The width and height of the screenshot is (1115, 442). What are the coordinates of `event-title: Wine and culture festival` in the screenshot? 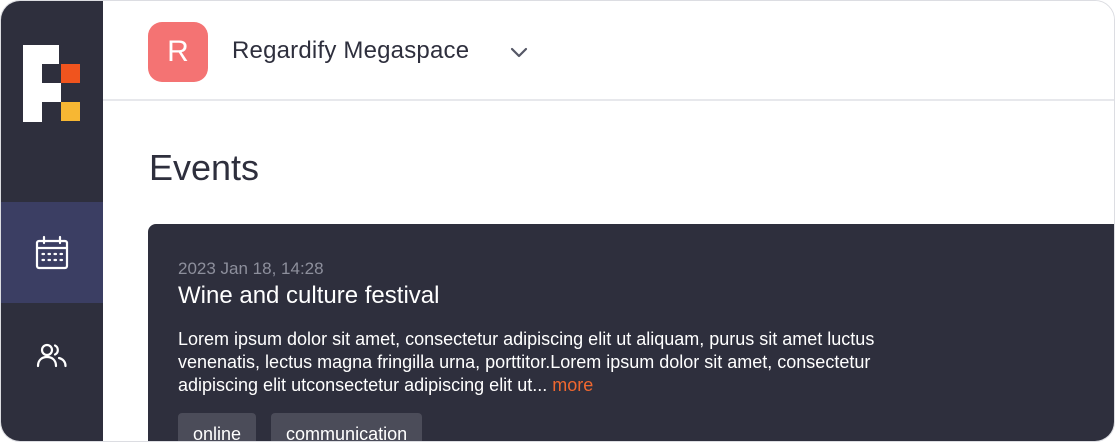 It's located at (309, 295).